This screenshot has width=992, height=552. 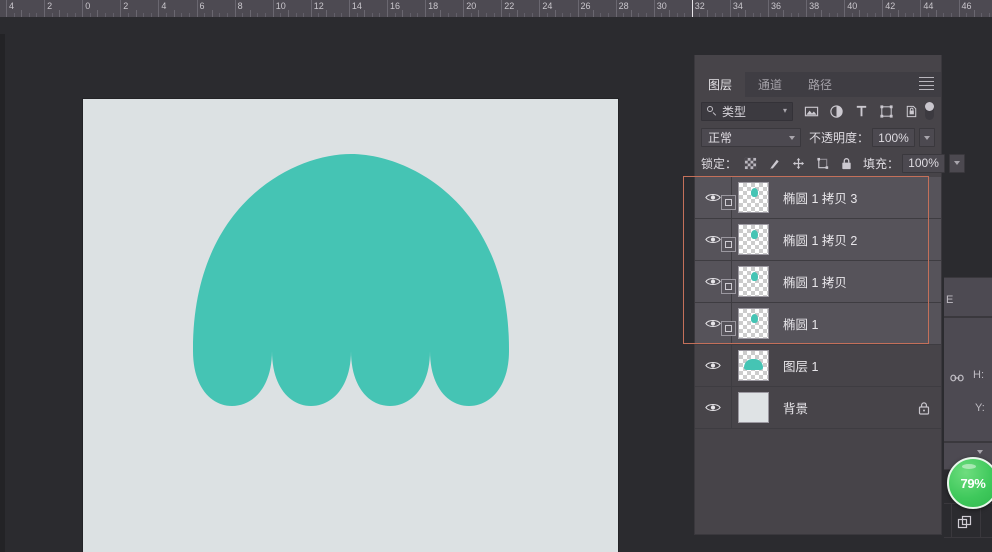 I want to click on canvas-artwork, so click(x=351, y=280).